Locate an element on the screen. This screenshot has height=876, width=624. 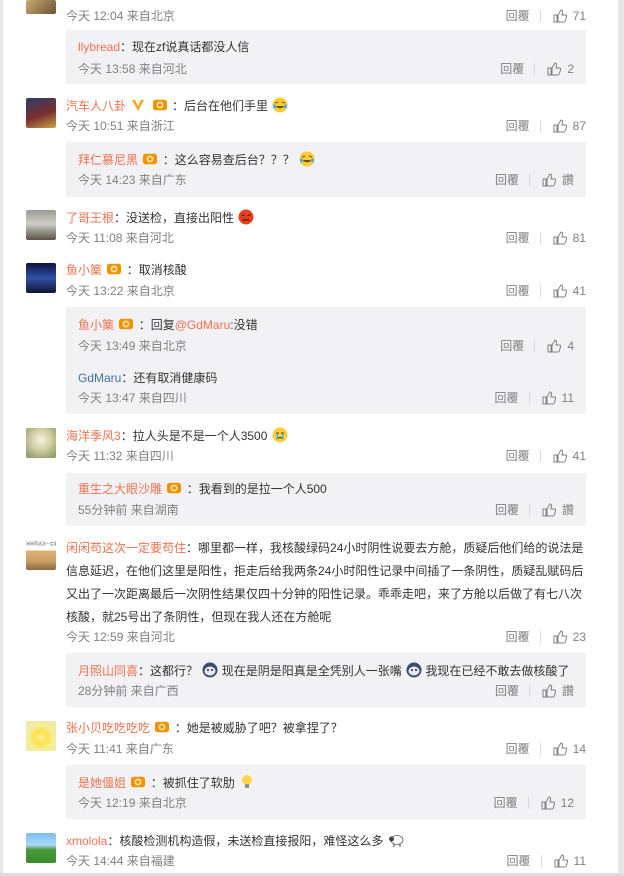
avatar: 闲闲苟这次一定要苟住 is located at coordinates (41, 555).